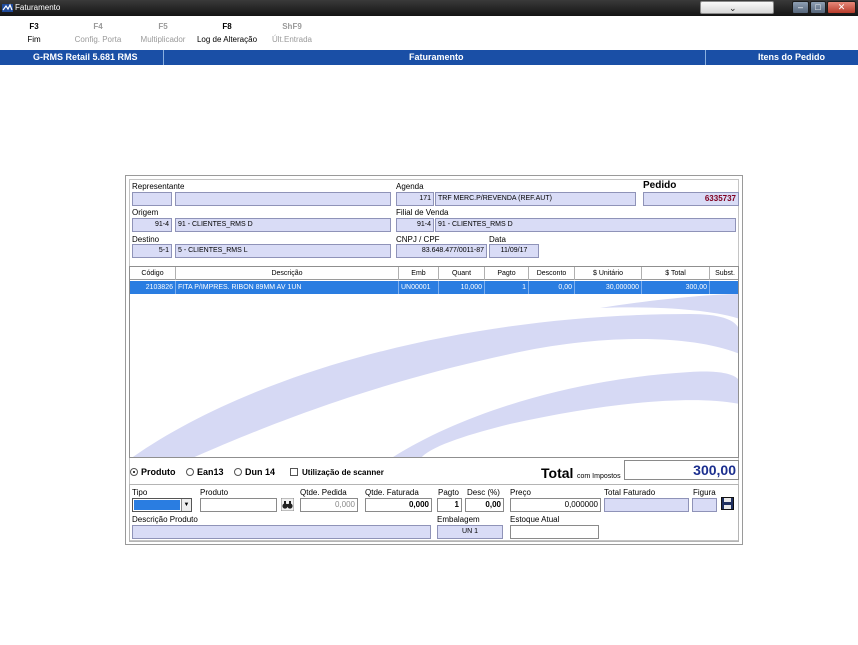  I want to click on pedido-number-field: 6335737, so click(691, 199).